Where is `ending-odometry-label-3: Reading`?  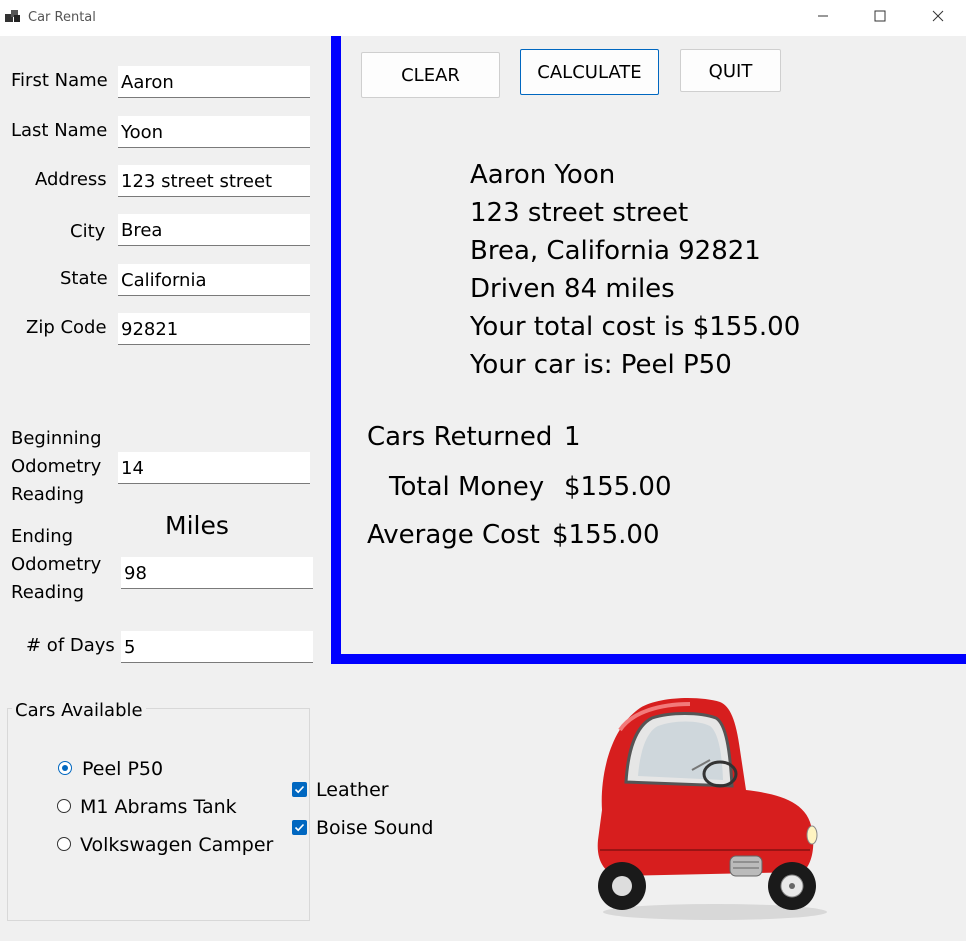
ending-odometry-label-3: Reading is located at coordinates (48, 592).